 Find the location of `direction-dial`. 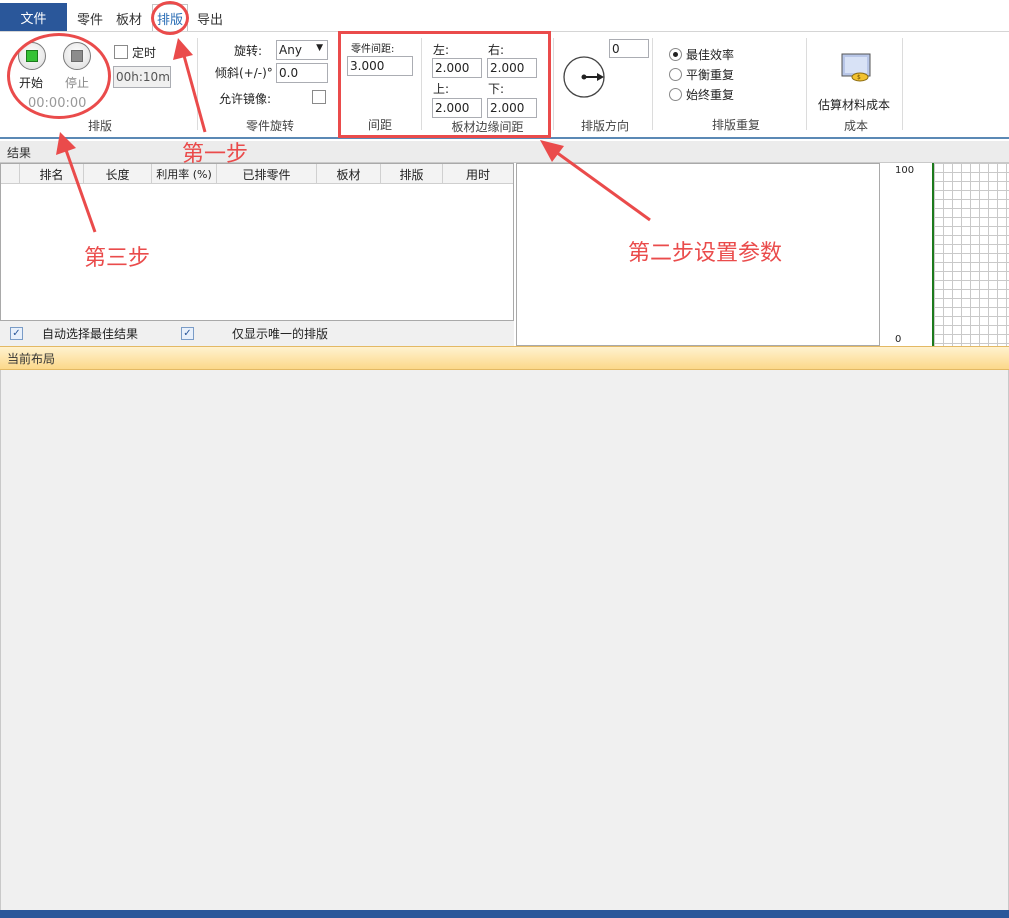

direction-dial is located at coordinates (585, 78).